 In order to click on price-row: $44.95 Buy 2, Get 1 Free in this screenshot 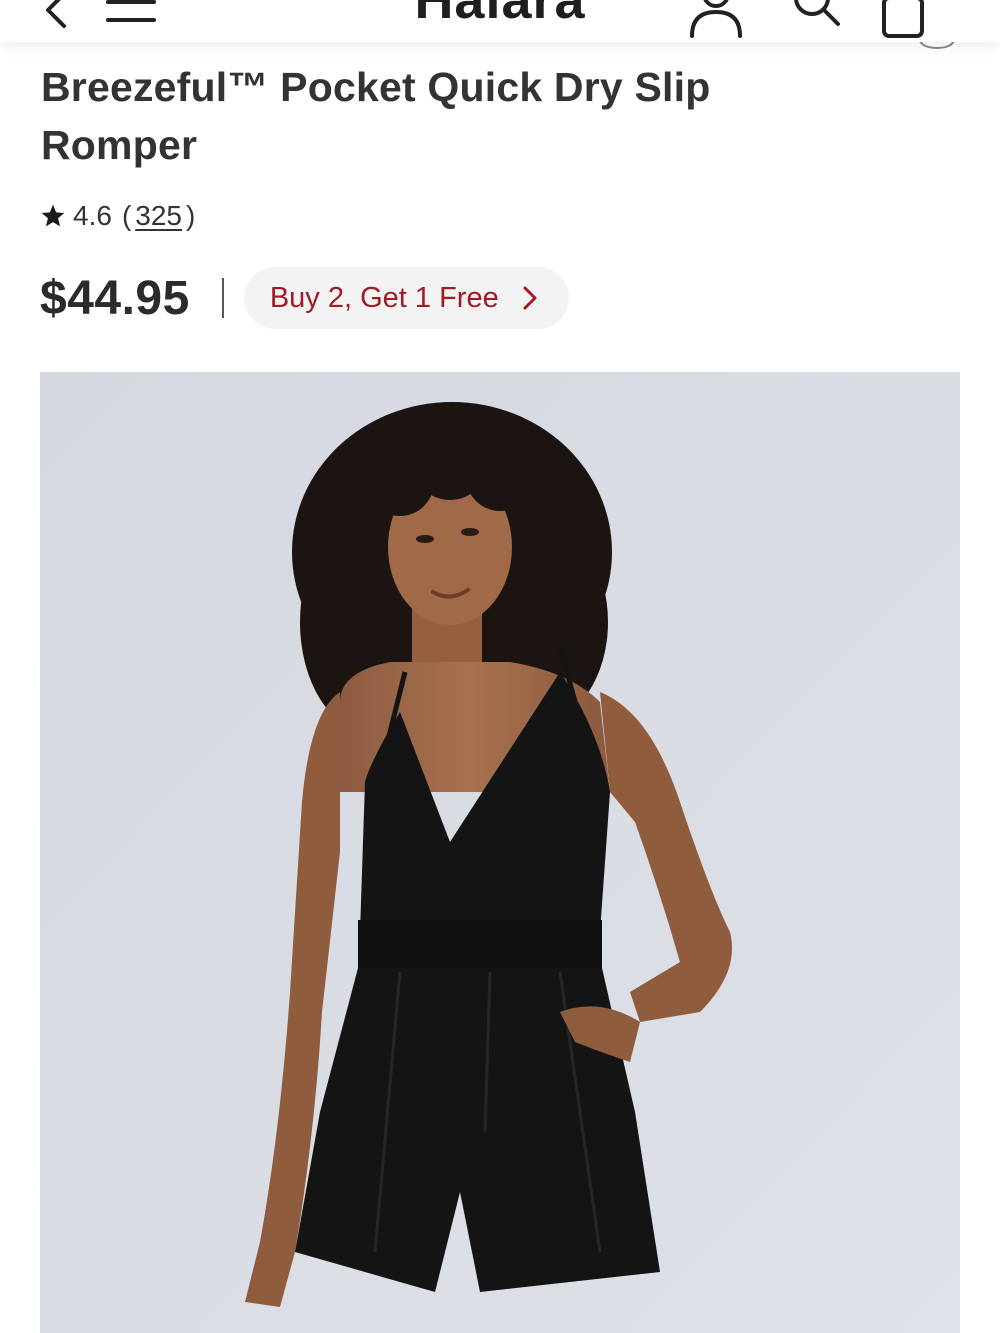, I will do `click(304, 298)`.